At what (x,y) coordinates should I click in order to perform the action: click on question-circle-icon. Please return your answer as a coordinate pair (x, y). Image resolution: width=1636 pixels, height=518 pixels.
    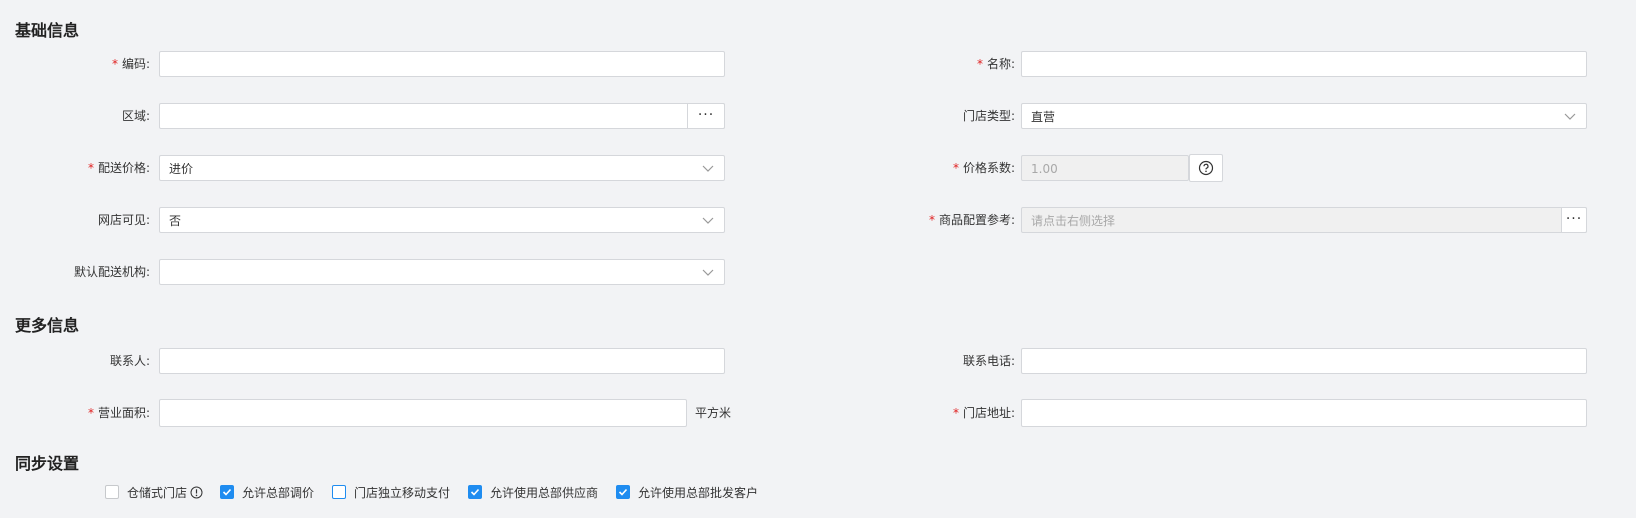
    Looking at the image, I should click on (1206, 168).